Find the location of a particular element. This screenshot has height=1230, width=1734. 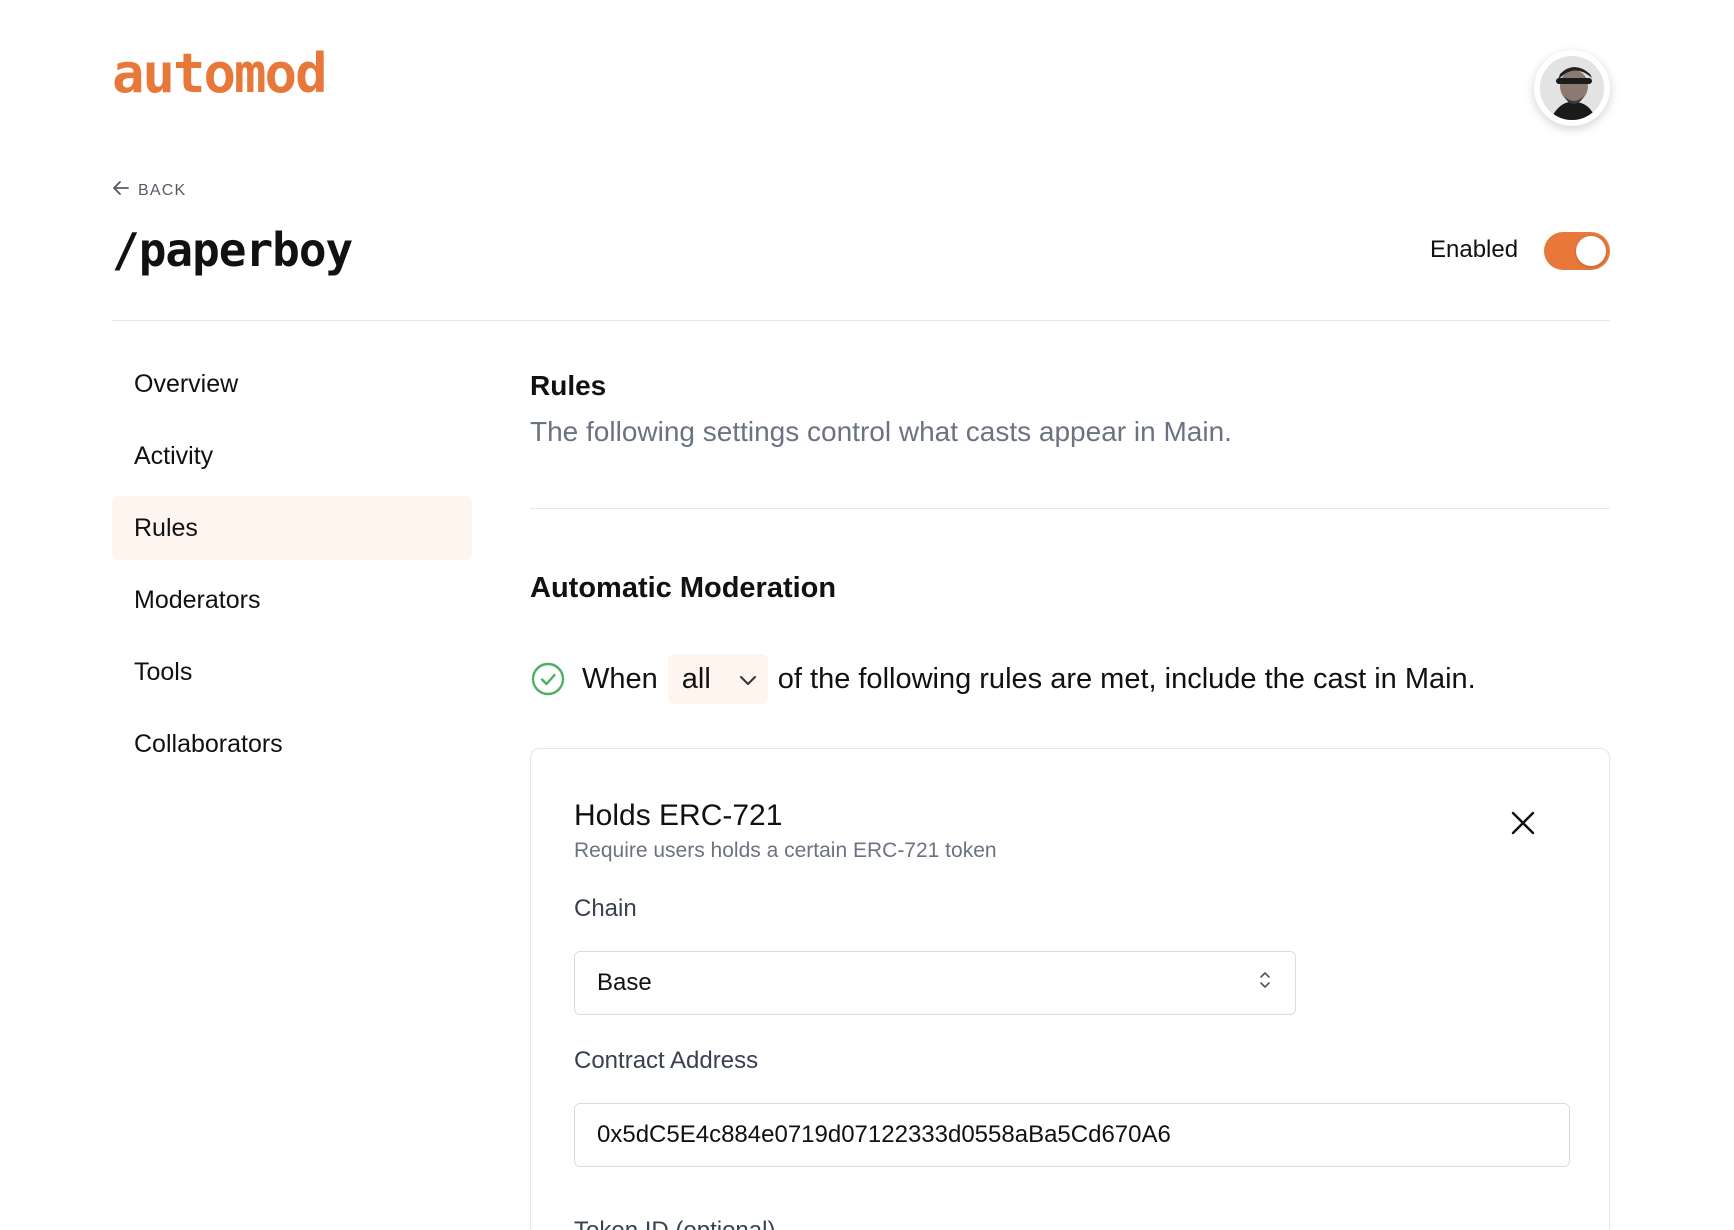

match-mode-select: all is located at coordinates (717, 679).